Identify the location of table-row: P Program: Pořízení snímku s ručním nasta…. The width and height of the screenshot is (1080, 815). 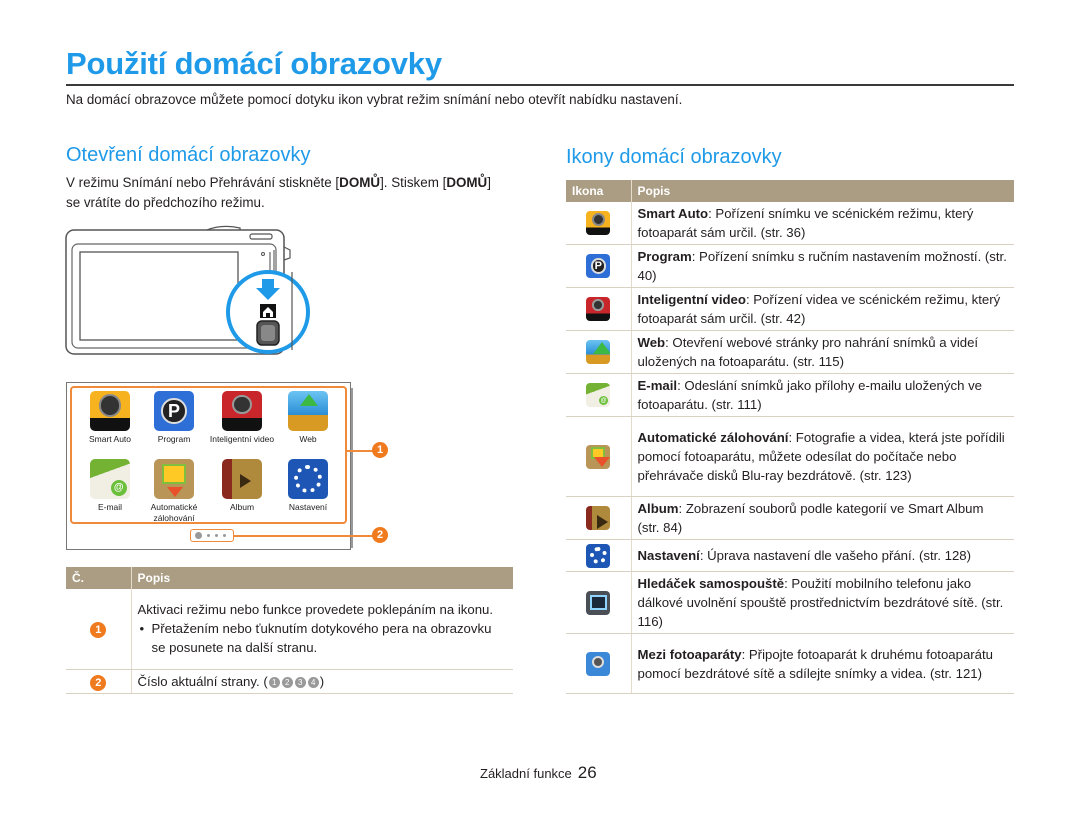
(790, 266).